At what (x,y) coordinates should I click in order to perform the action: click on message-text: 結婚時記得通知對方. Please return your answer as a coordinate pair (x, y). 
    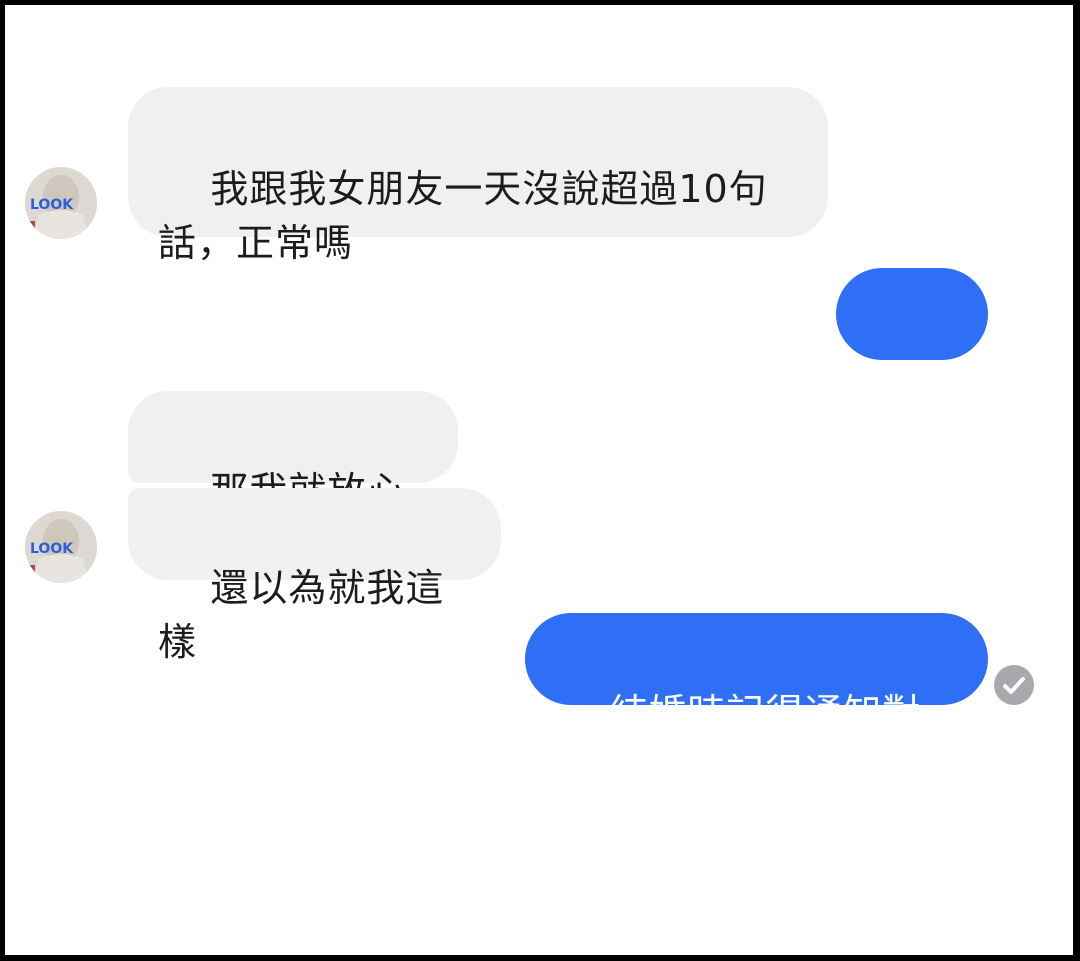
    Looking at the image, I should click on (739, 740).